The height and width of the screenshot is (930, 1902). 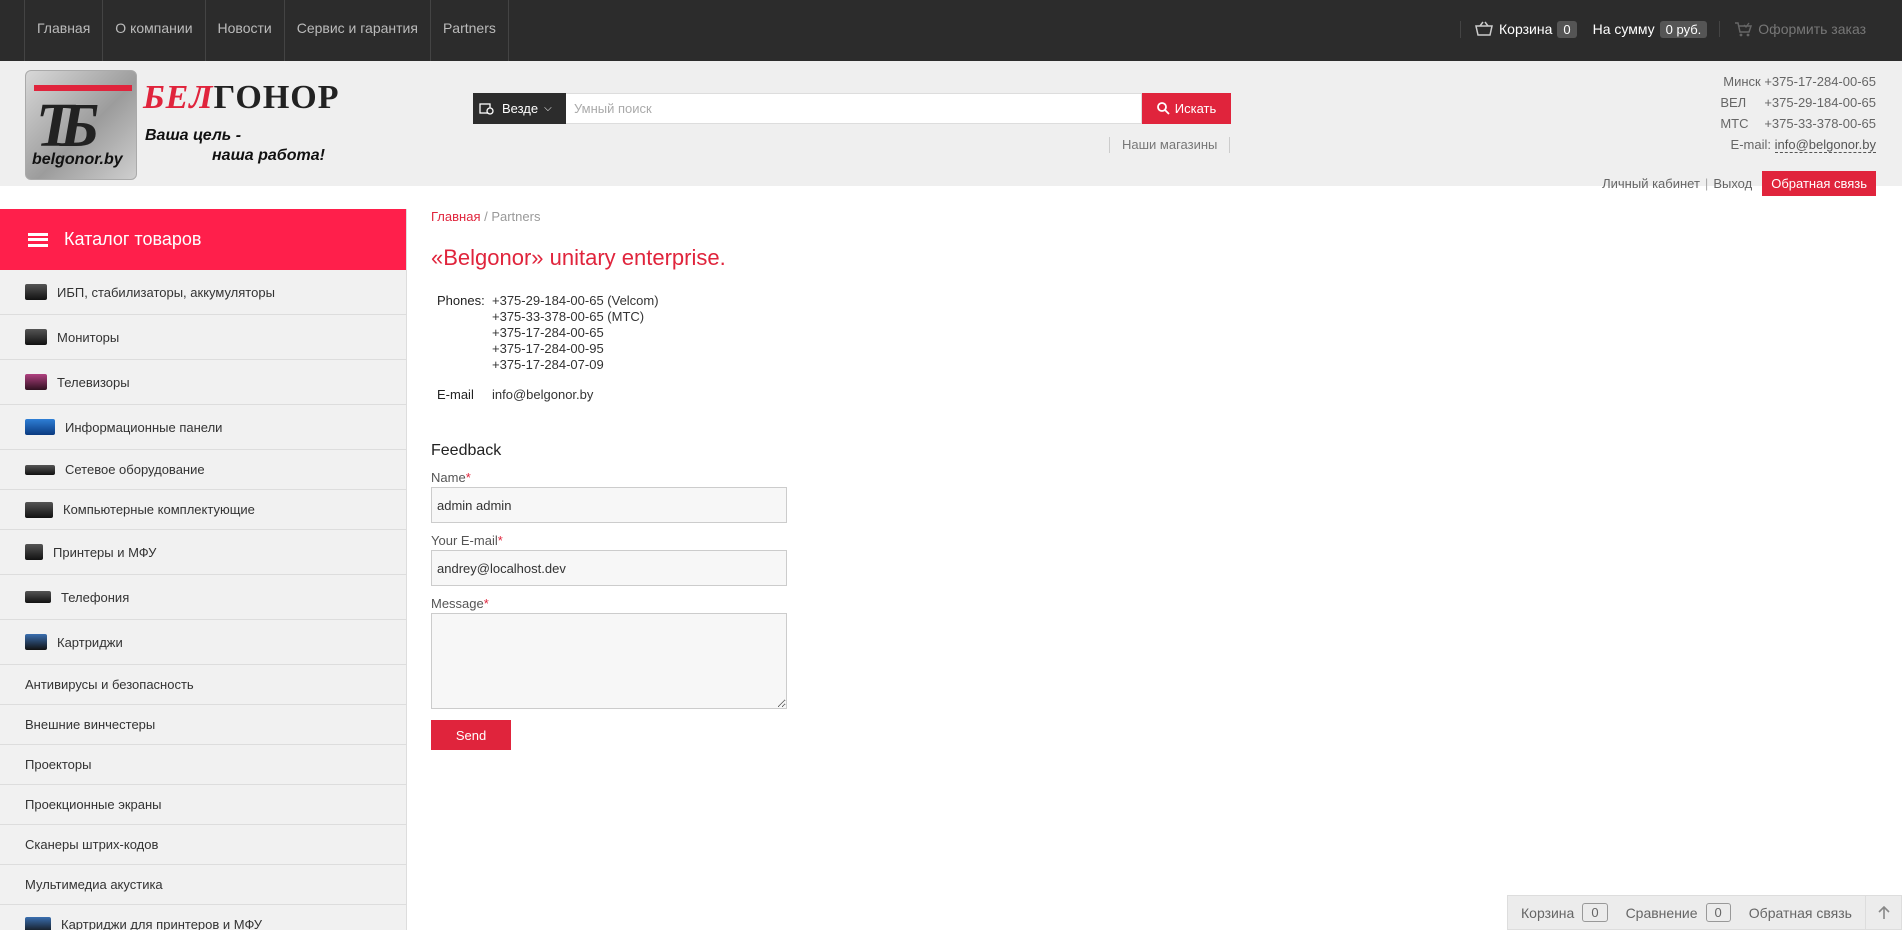 What do you see at coordinates (77, 159) in the screenshot?
I see `logo-url: belgonor.by` at bounding box center [77, 159].